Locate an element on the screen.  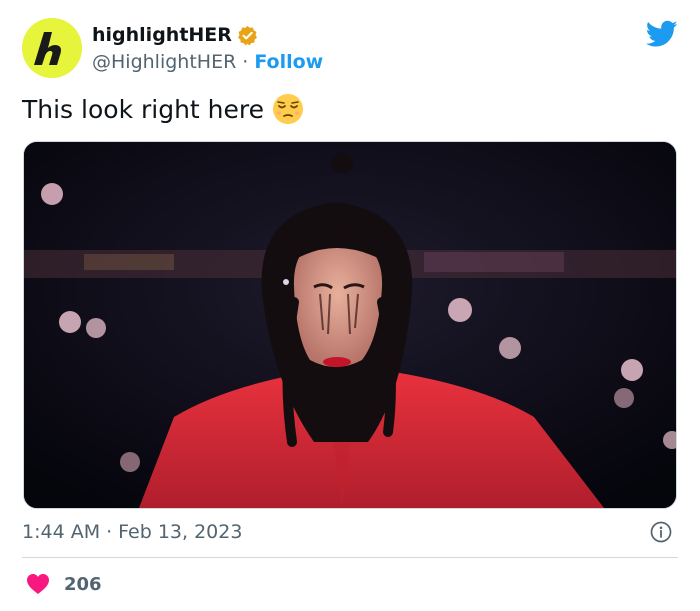
tweet-date: Feb 13, 2023 is located at coordinates (180, 532).